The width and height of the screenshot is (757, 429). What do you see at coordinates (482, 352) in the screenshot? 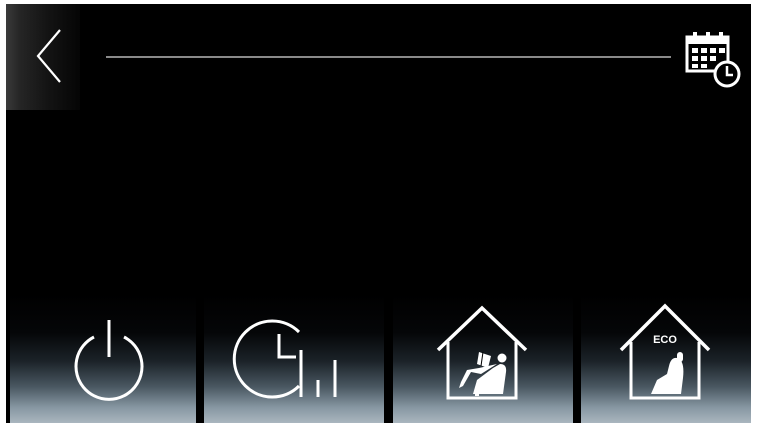
I see `house-person-relaxing-icon` at bounding box center [482, 352].